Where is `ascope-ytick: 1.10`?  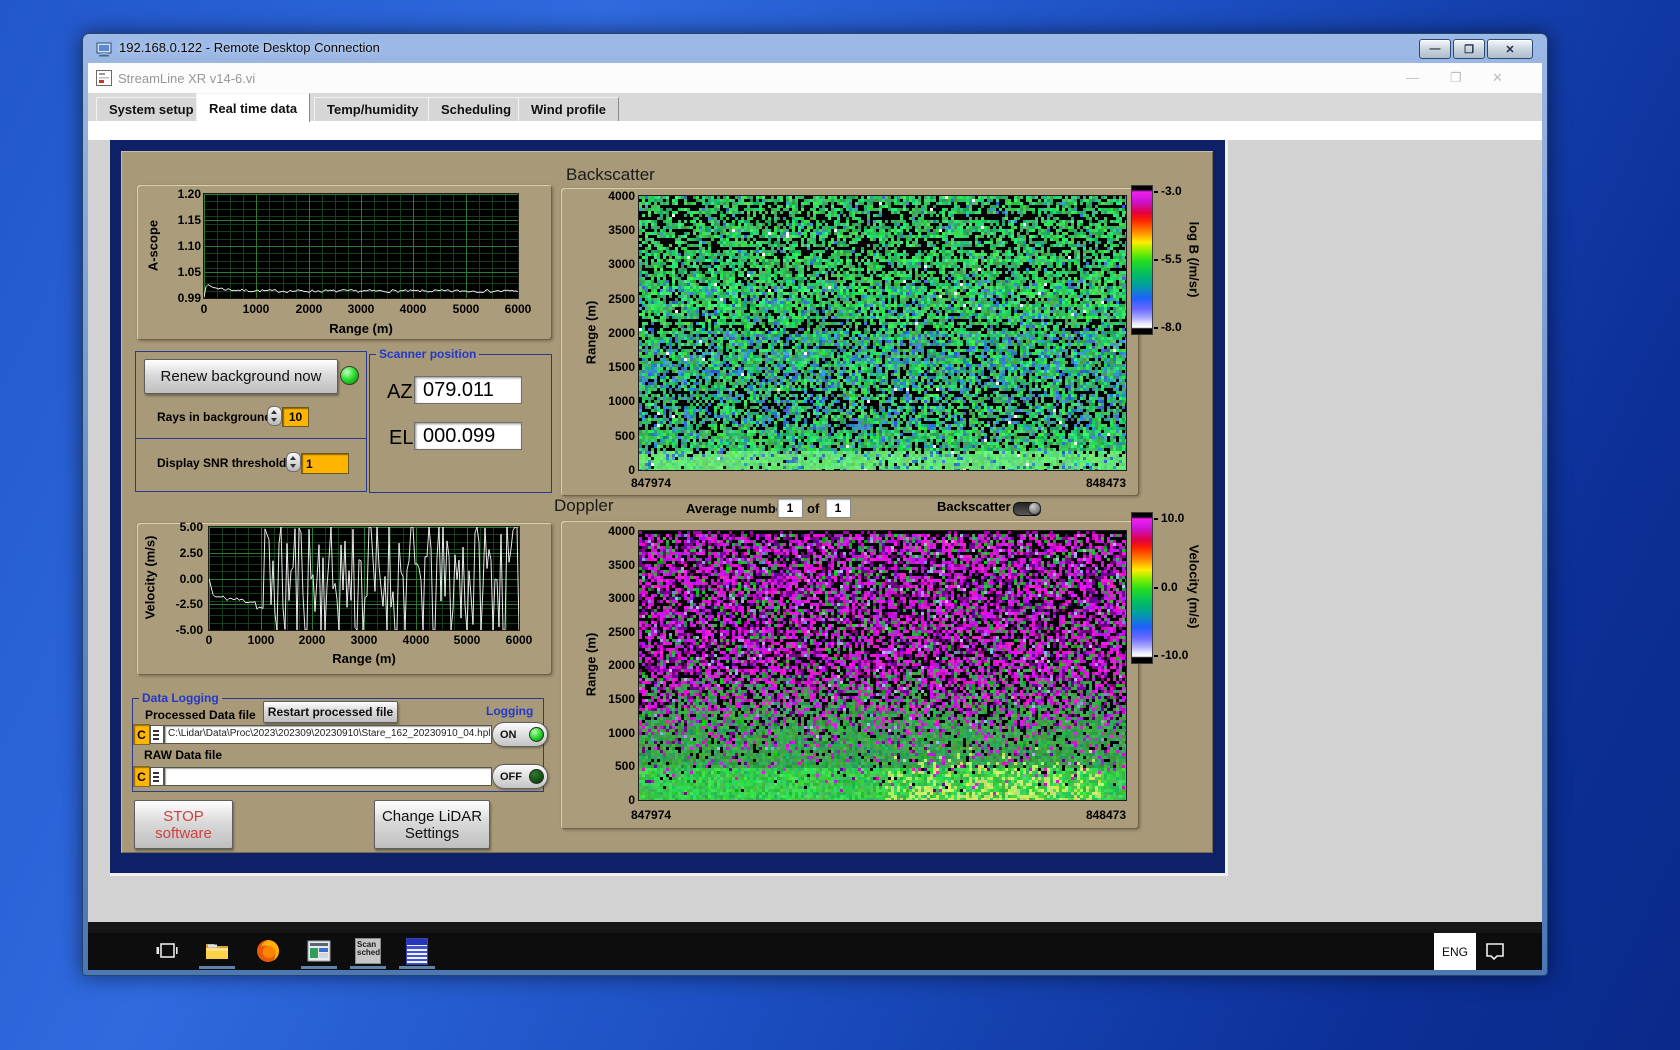 ascope-ytick: 1.10 is located at coordinates (189, 246).